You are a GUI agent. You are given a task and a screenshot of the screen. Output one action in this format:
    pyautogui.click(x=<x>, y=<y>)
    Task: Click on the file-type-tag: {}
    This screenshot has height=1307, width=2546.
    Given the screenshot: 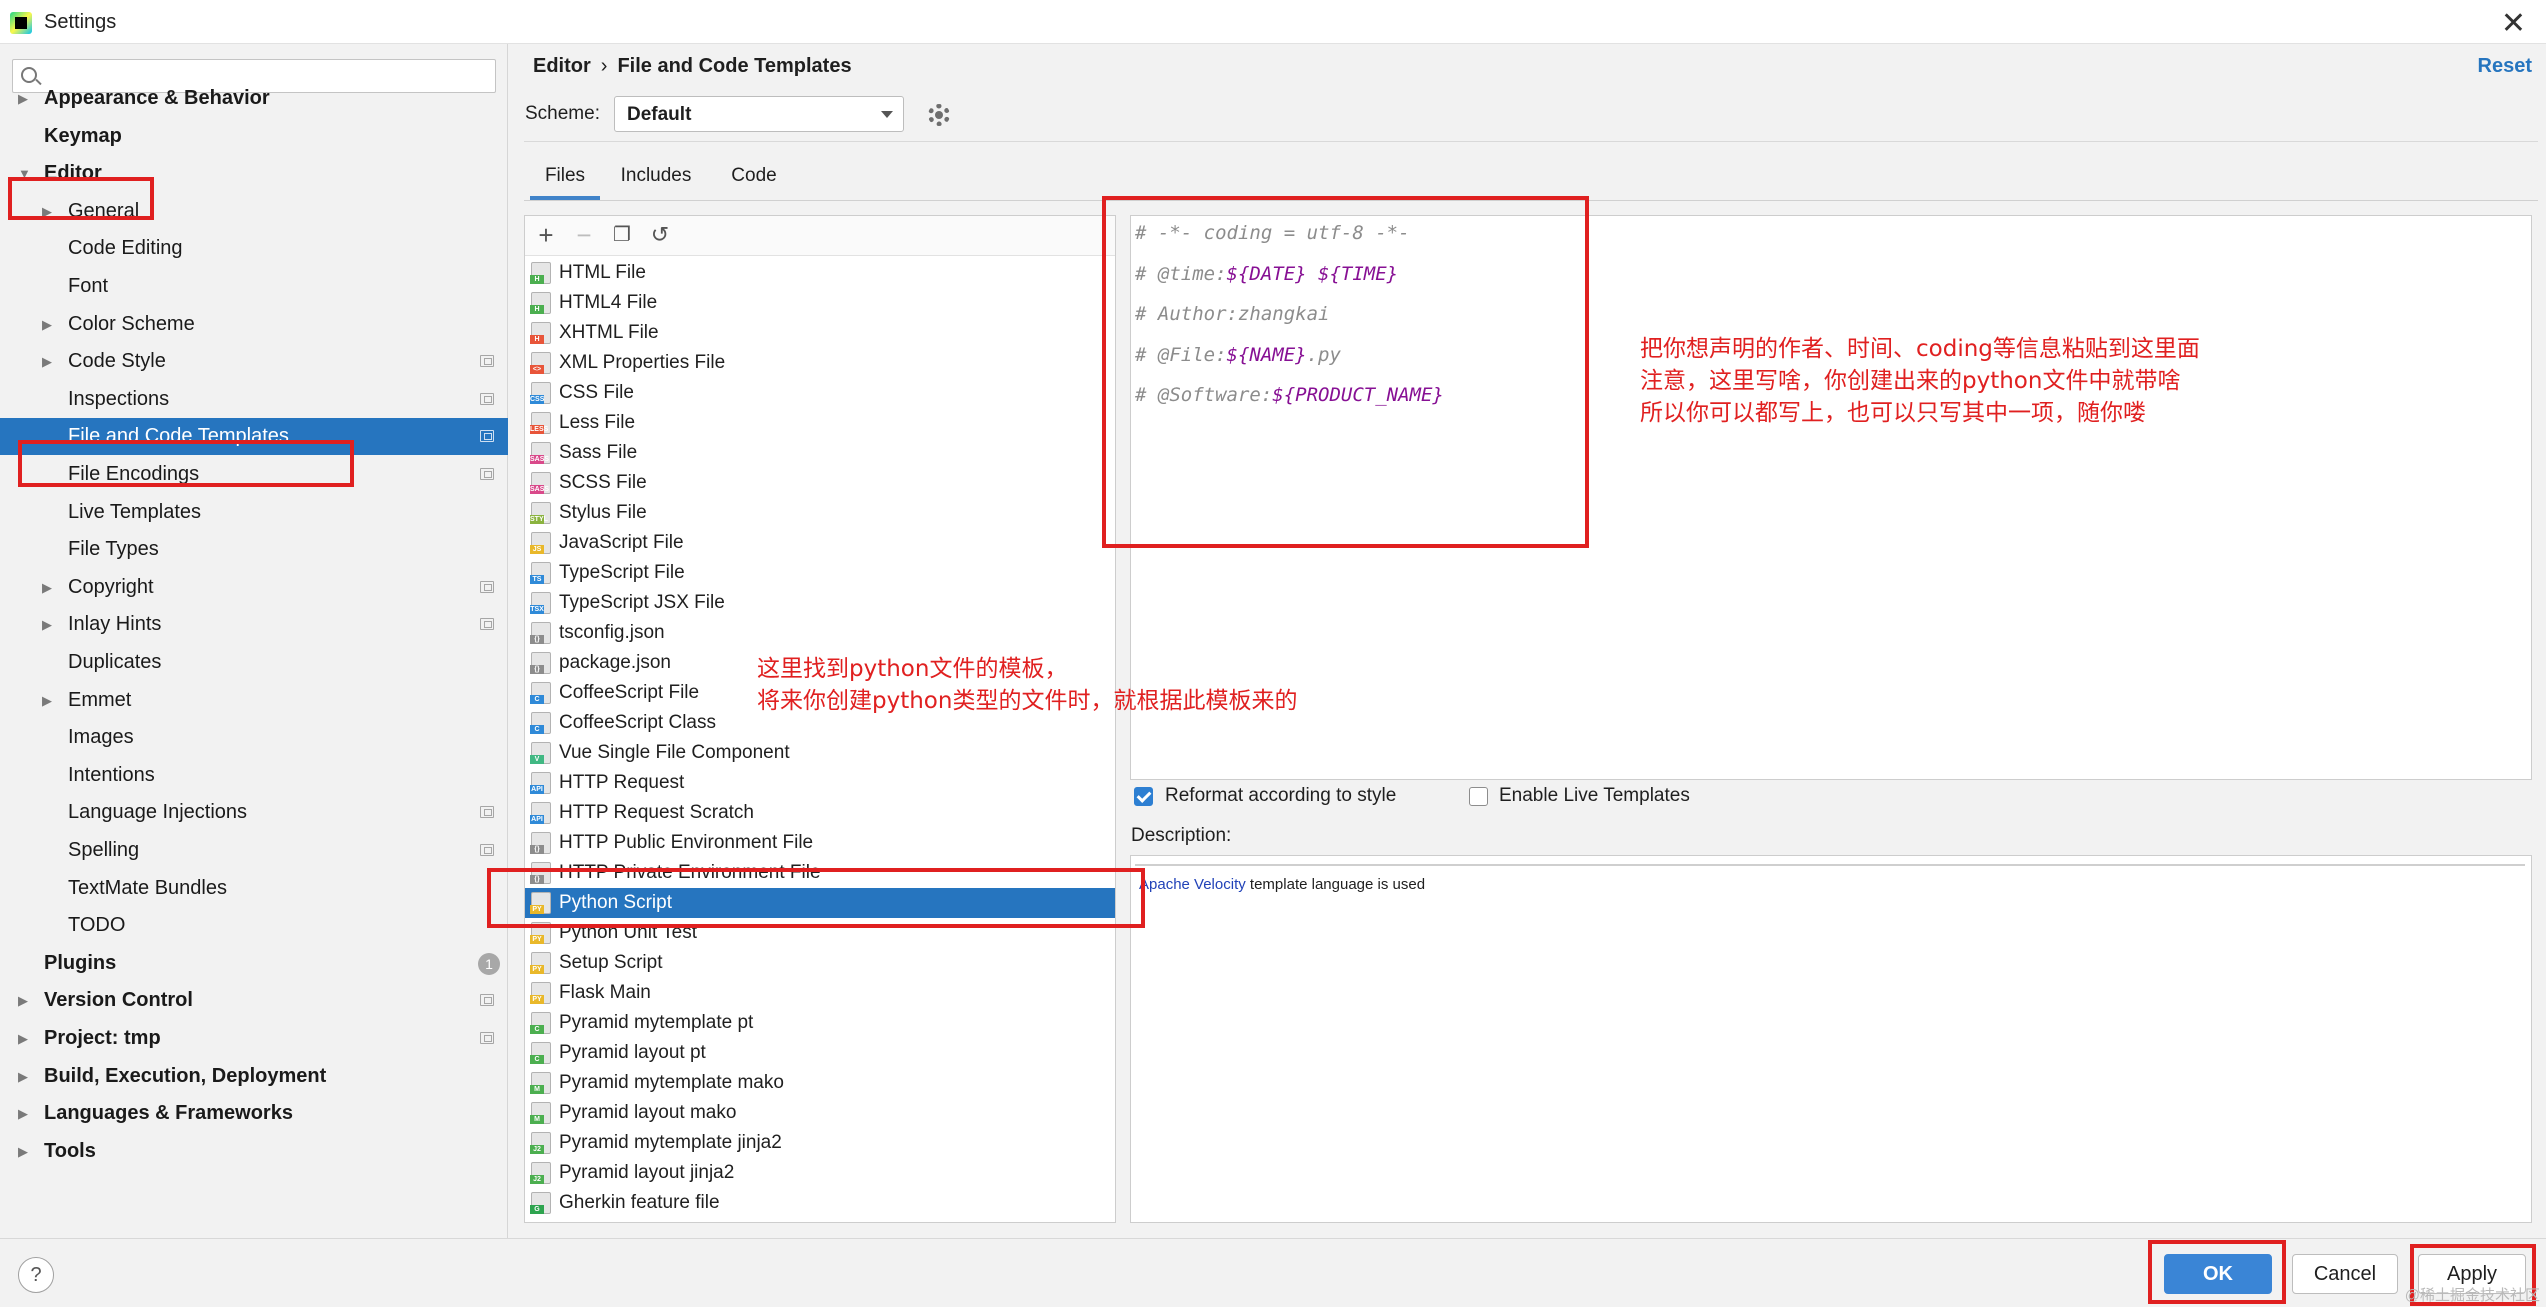 What is the action you would take?
    pyautogui.click(x=537, y=849)
    